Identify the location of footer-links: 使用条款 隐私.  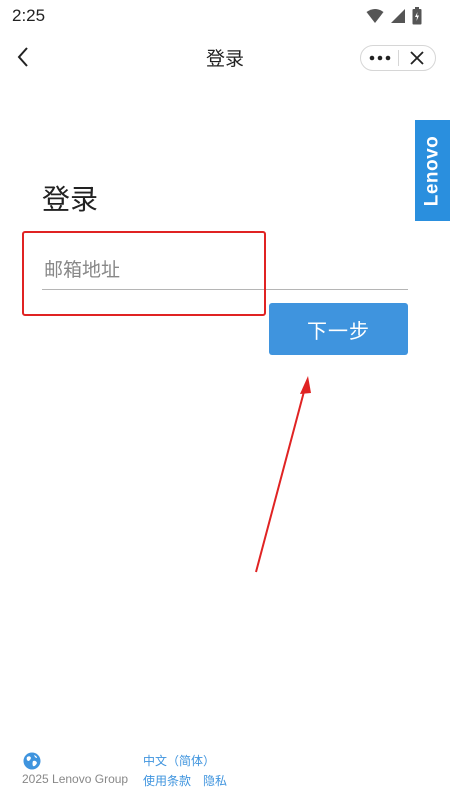
(185, 780).